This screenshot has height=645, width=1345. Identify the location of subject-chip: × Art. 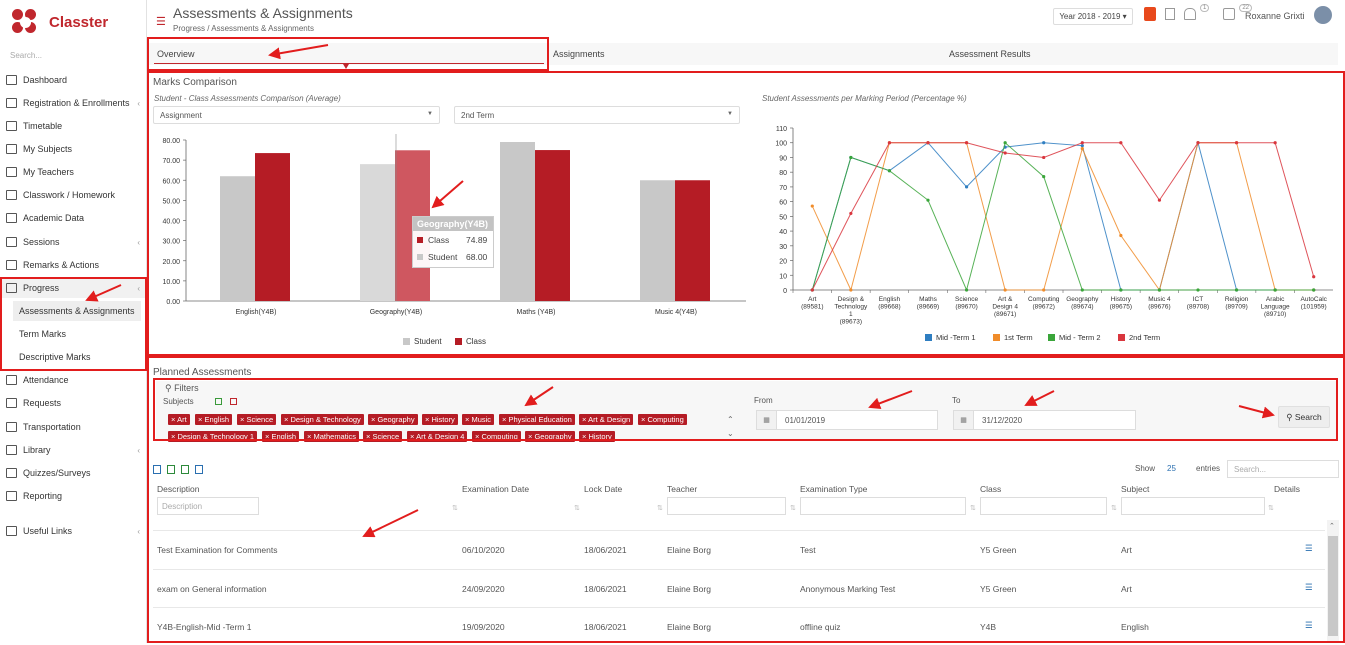
(179, 419).